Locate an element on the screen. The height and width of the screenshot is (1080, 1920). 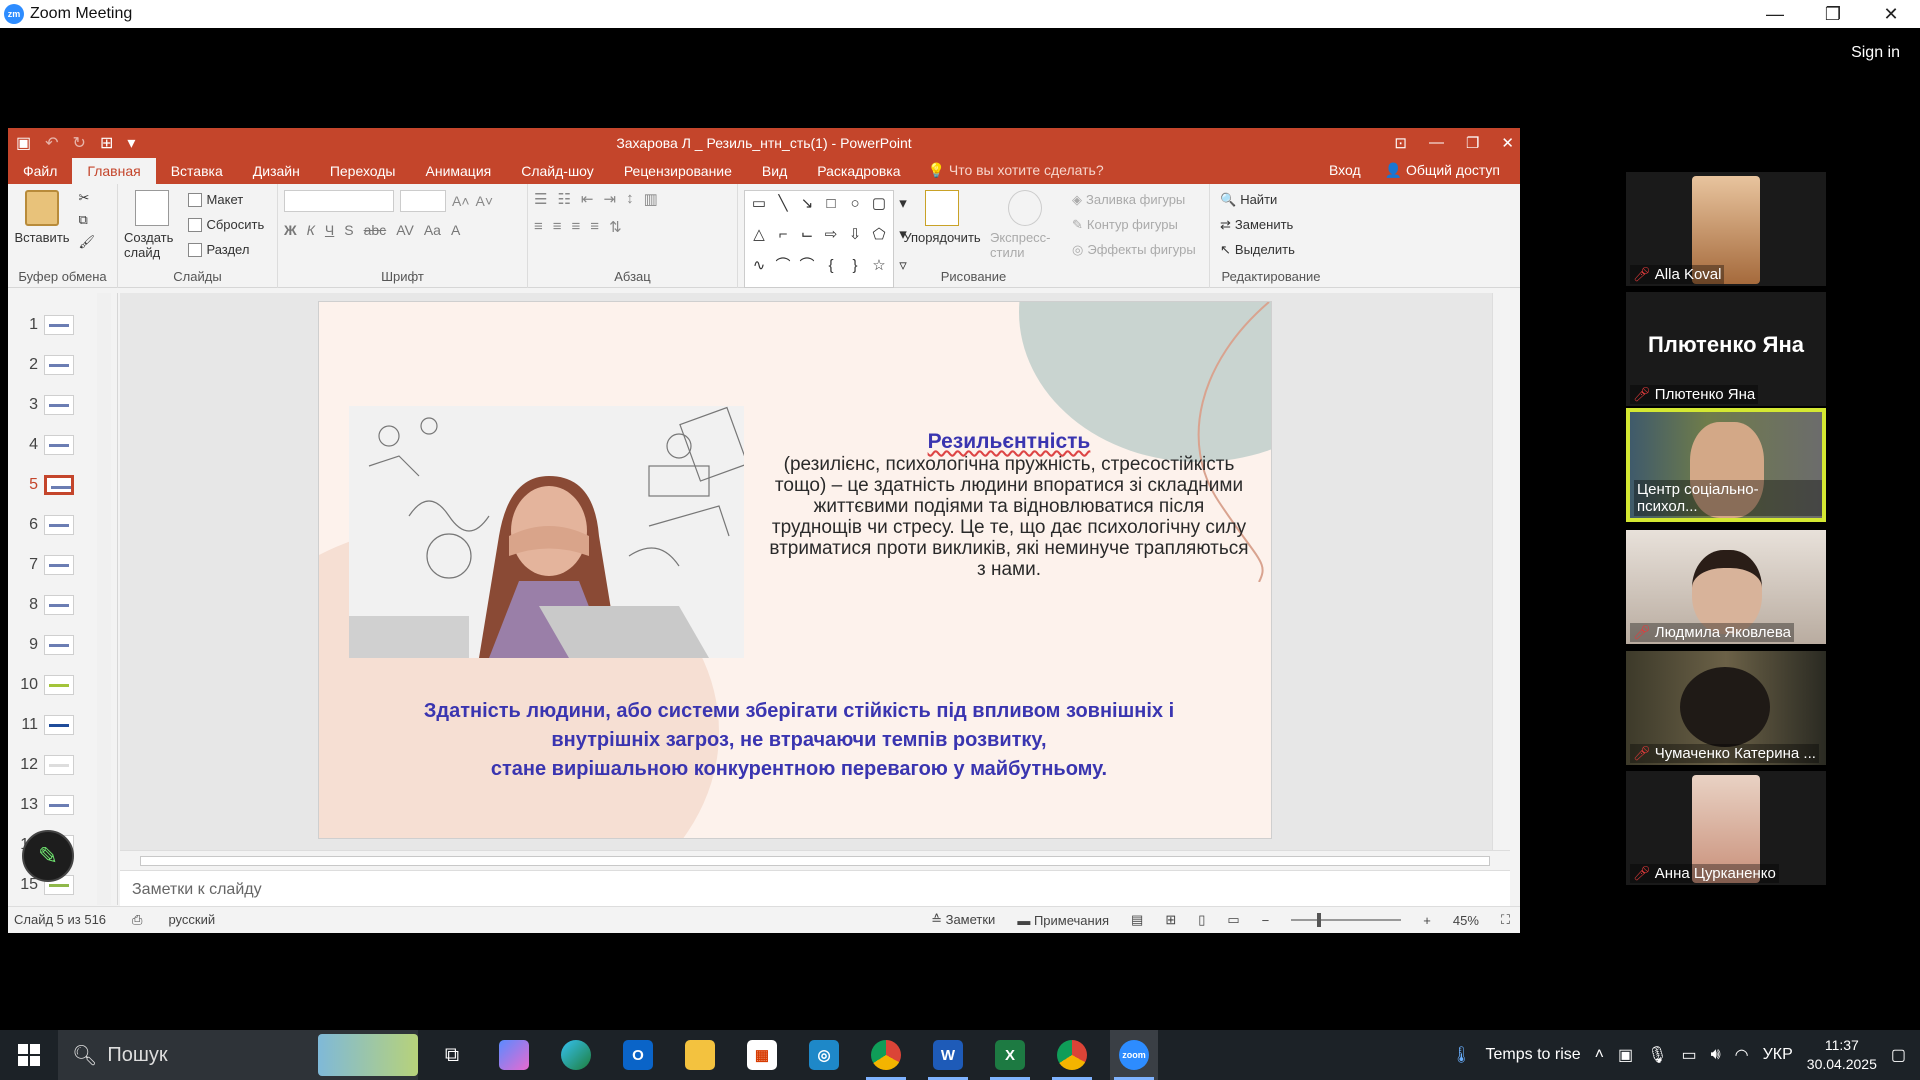
horizontal-scrollbar is located at coordinates (815, 860).